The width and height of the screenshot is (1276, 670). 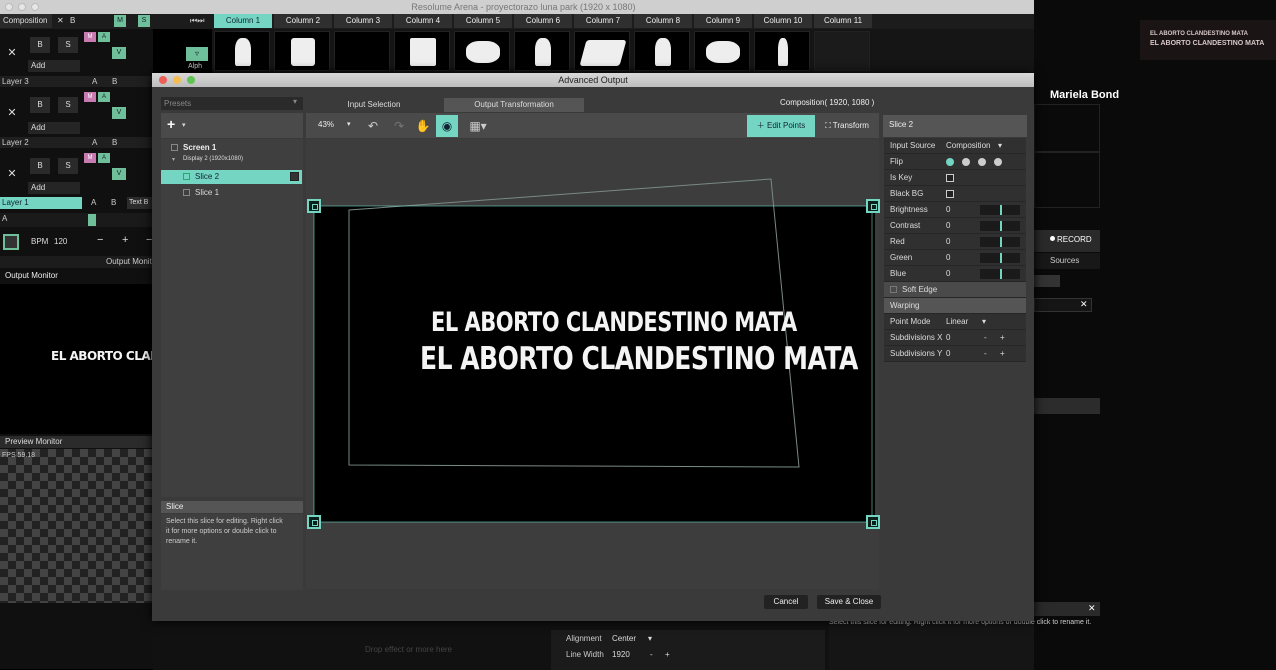 I want to click on sources-close-icon: ✕, so click(x=1084, y=304).